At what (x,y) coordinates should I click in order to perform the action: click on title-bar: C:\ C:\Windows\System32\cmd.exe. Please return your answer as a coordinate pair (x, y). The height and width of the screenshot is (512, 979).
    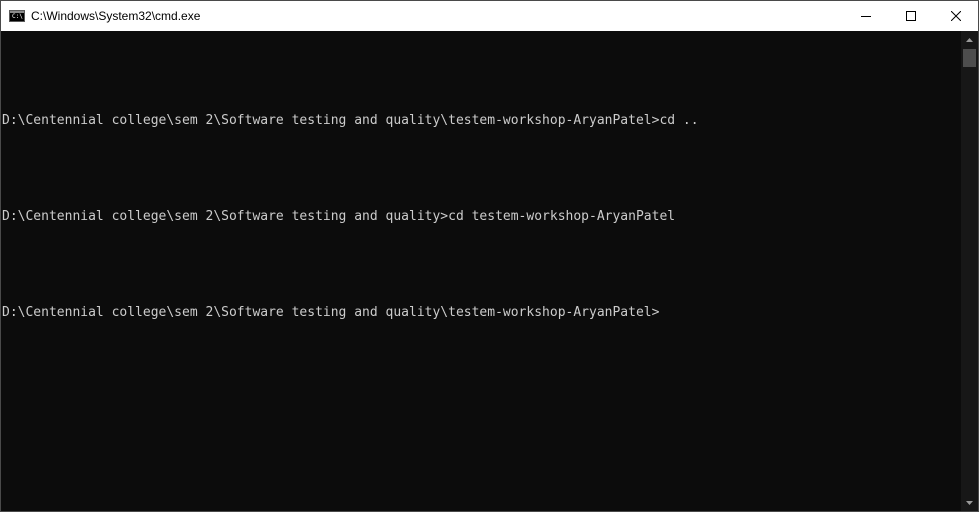
    Looking at the image, I should click on (489, 16).